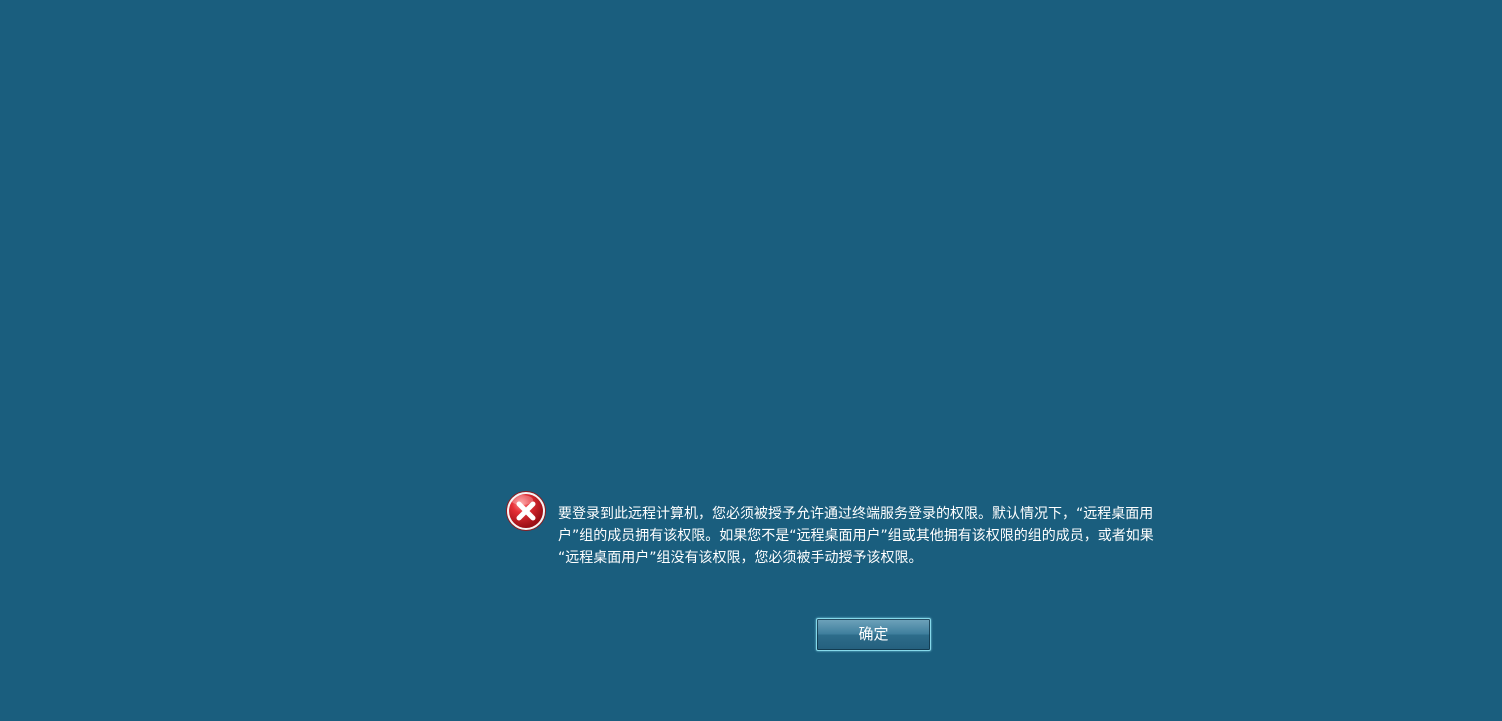 This screenshot has width=1502, height=721. Describe the element at coordinates (740, 558) in the screenshot. I see `error-message-line-3: “远程桌面用户”组没有该权限，您必须被手动授予该权限。` at that location.